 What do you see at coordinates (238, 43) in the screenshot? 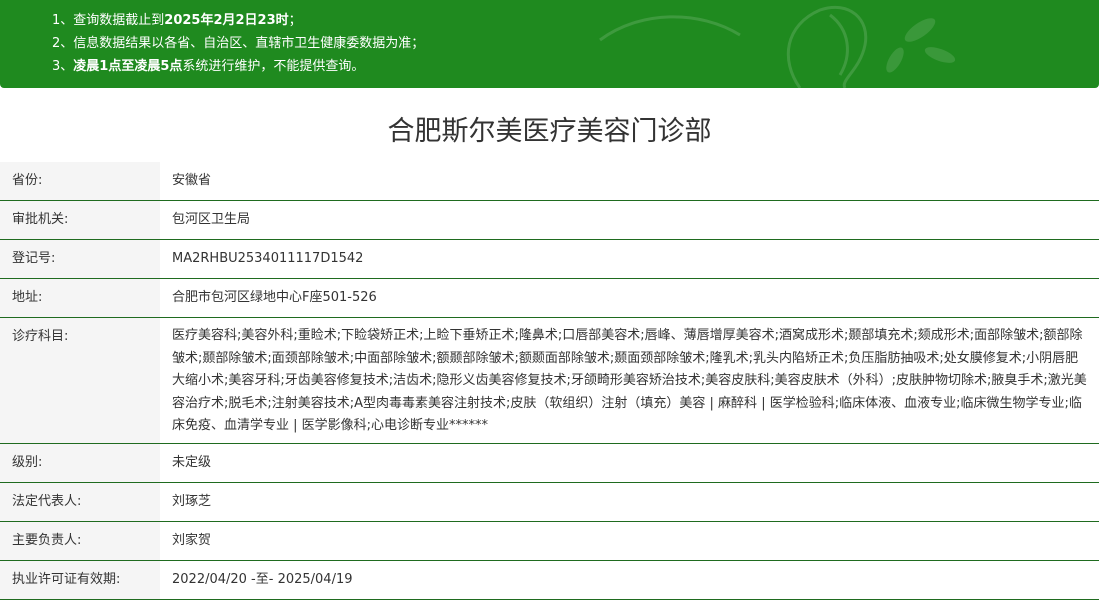
I see `notice-line-2: 2、信息数据结果以各省、自治区、直辖市卫生健康委数据为准；` at bounding box center [238, 43].